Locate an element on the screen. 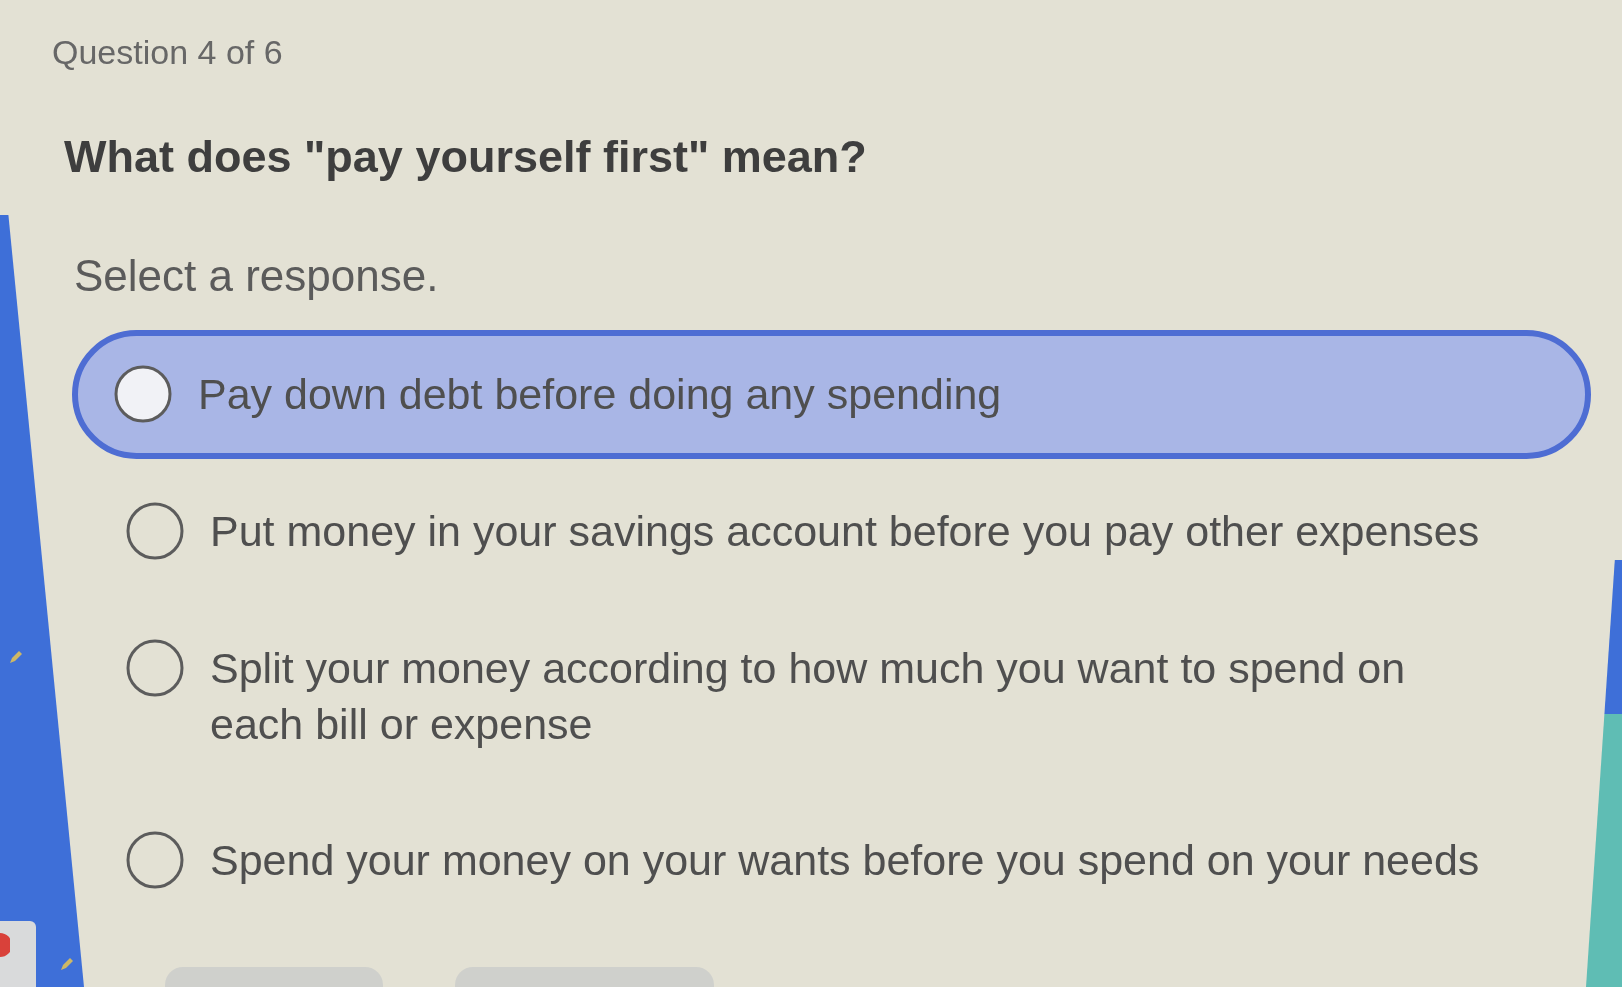 This screenshot has height=987, width=1622. answer-option: Pay down debt before doing any spending is located at coordinates (831, 394).